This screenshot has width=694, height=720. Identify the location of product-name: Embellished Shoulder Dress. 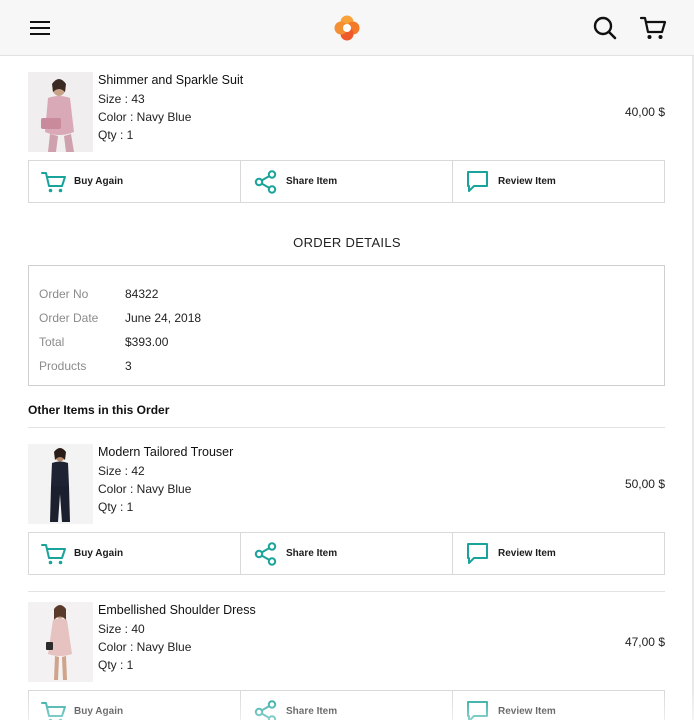
(177, 610).